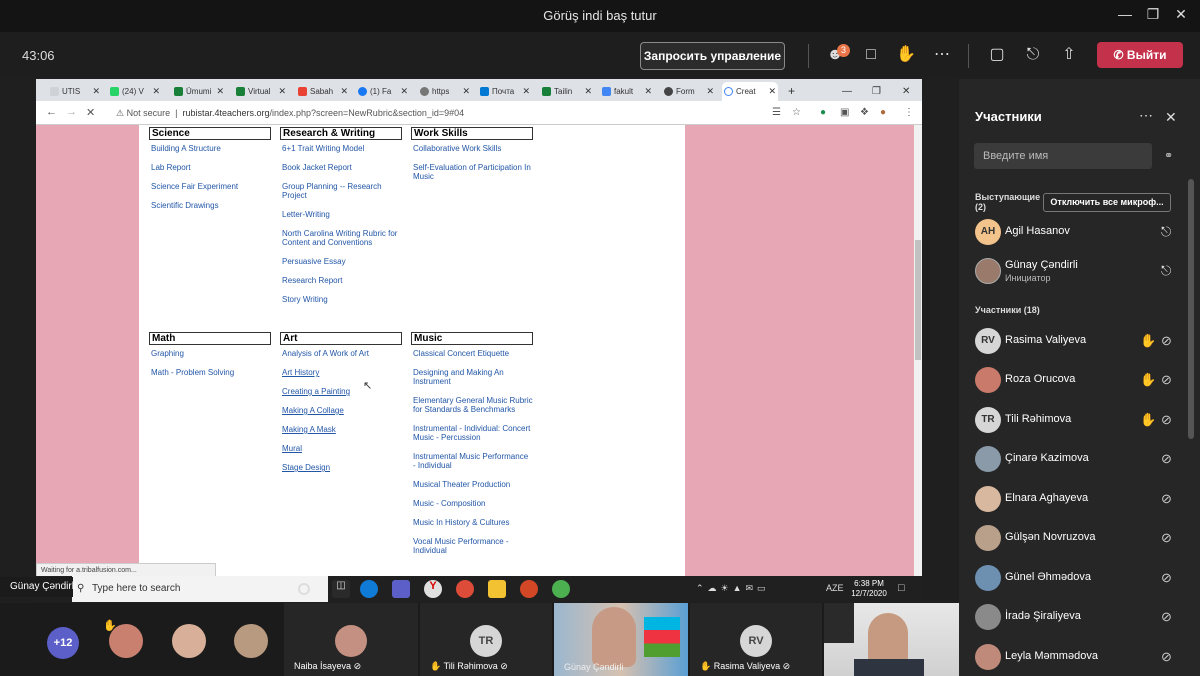  Describe the element at coordinates (835, 588) in the screenshot. I see `language-indicator: AZE` at that location.